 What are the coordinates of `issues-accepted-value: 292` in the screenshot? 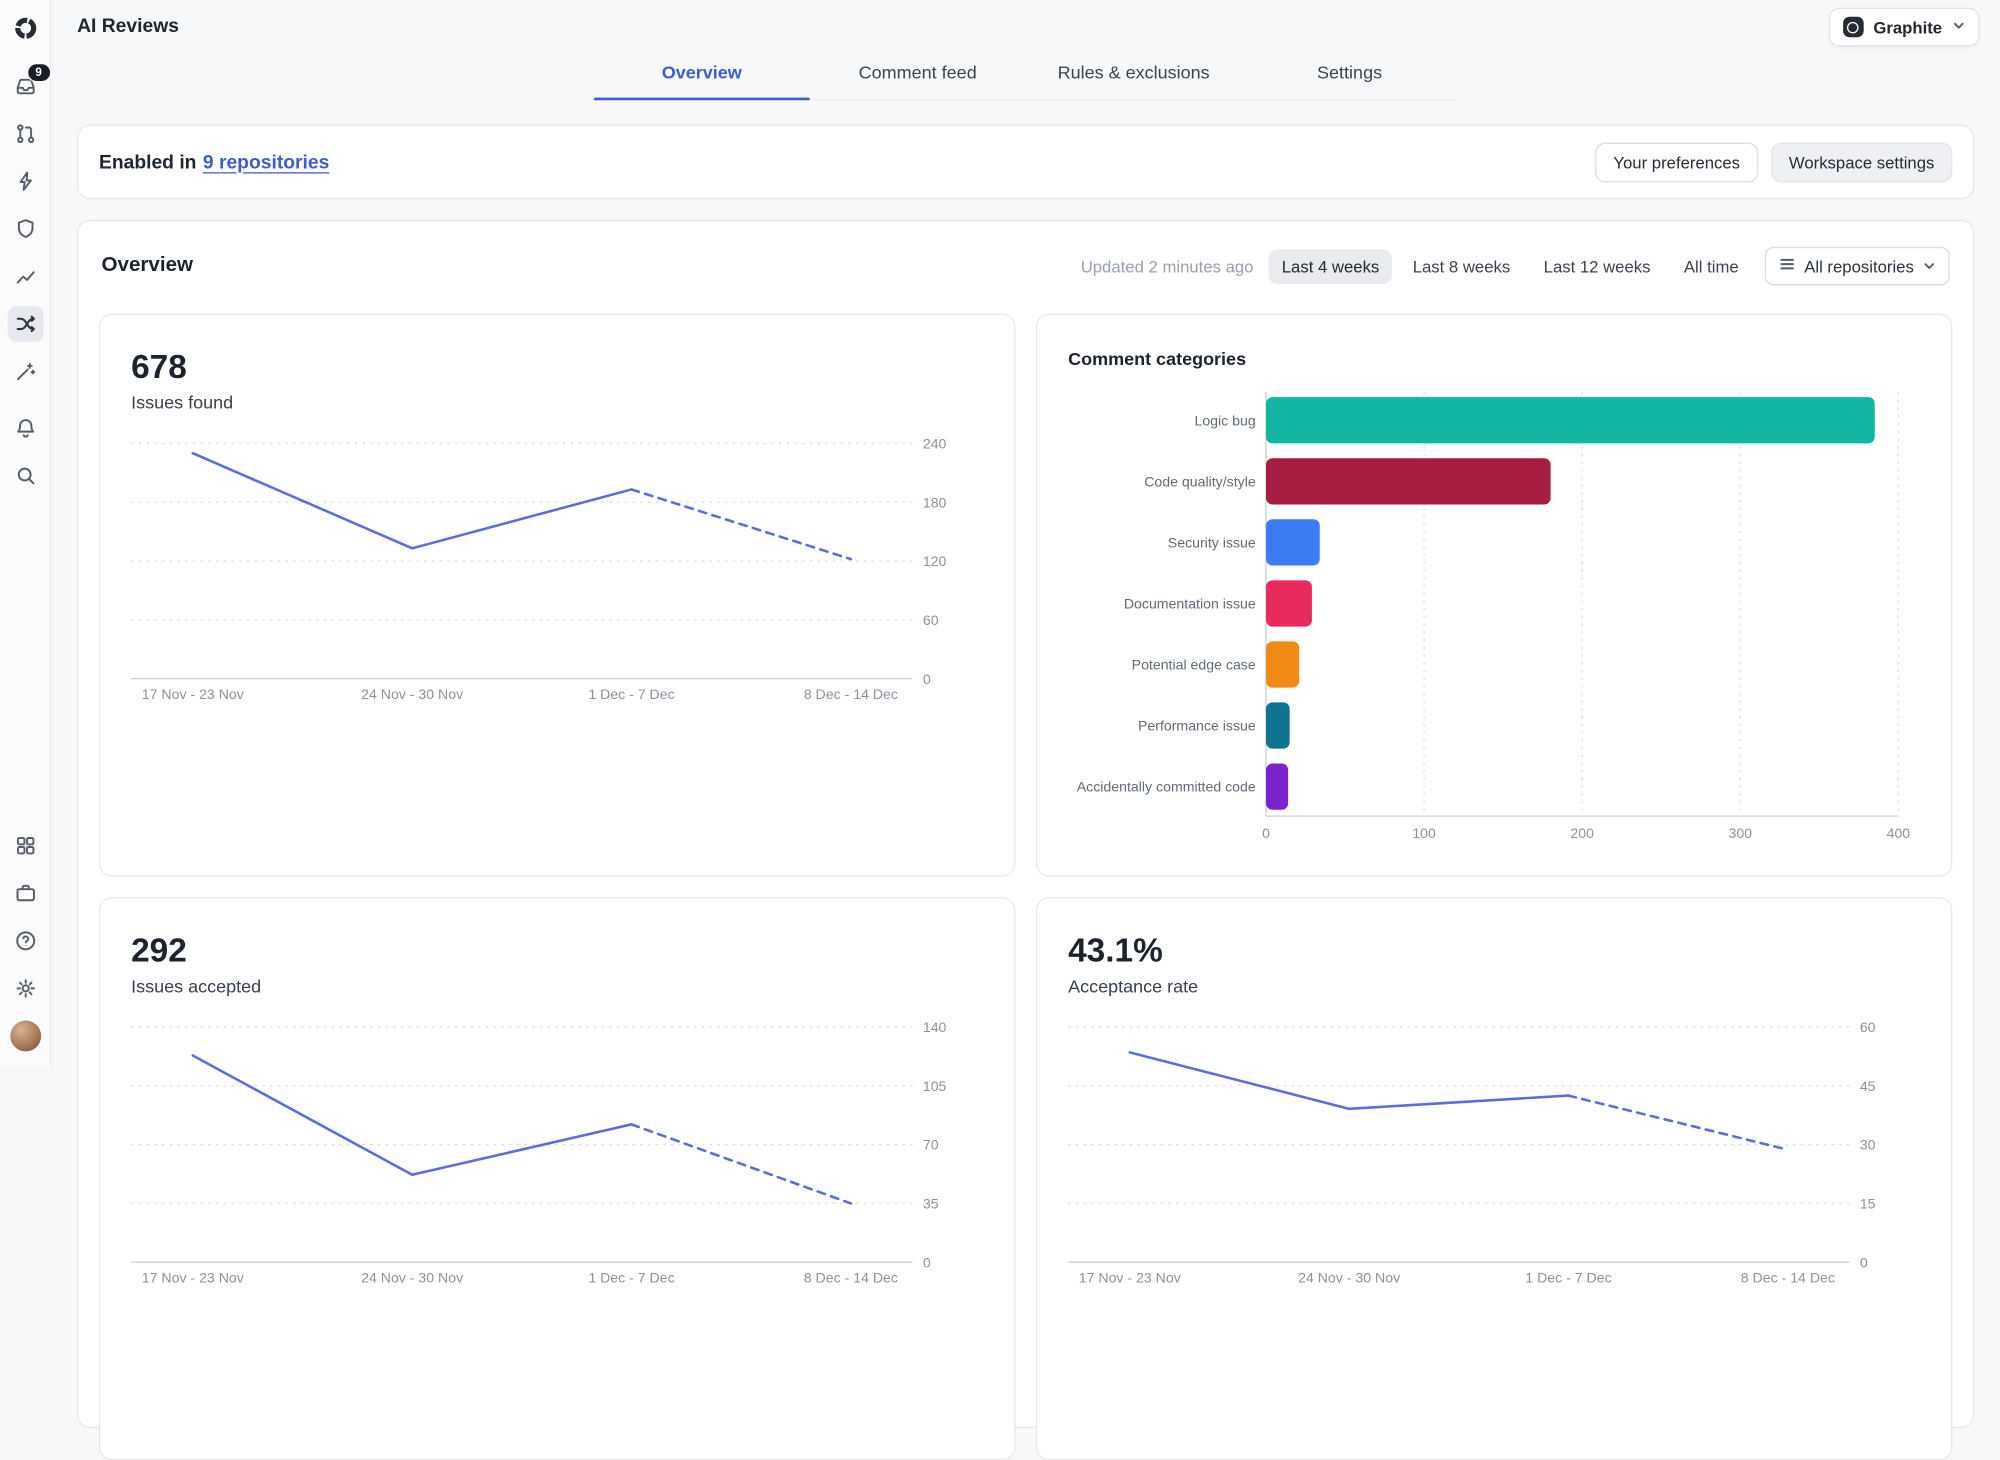 It's located at (159, 950).